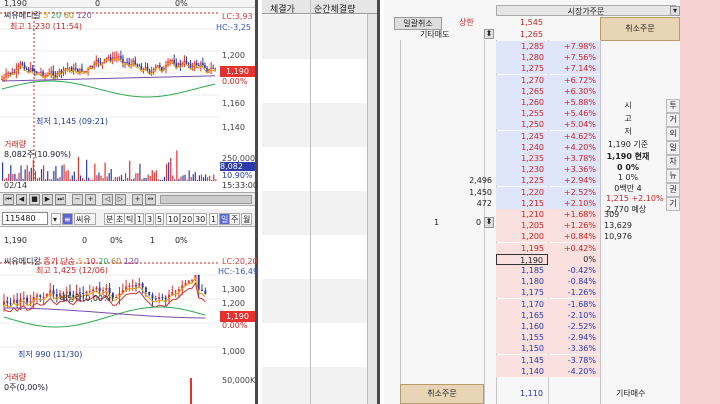 Image resolution: width=720 pixels, height=404 pixels. I want to click on sell-pct: +6.30%, so click(579, 91).